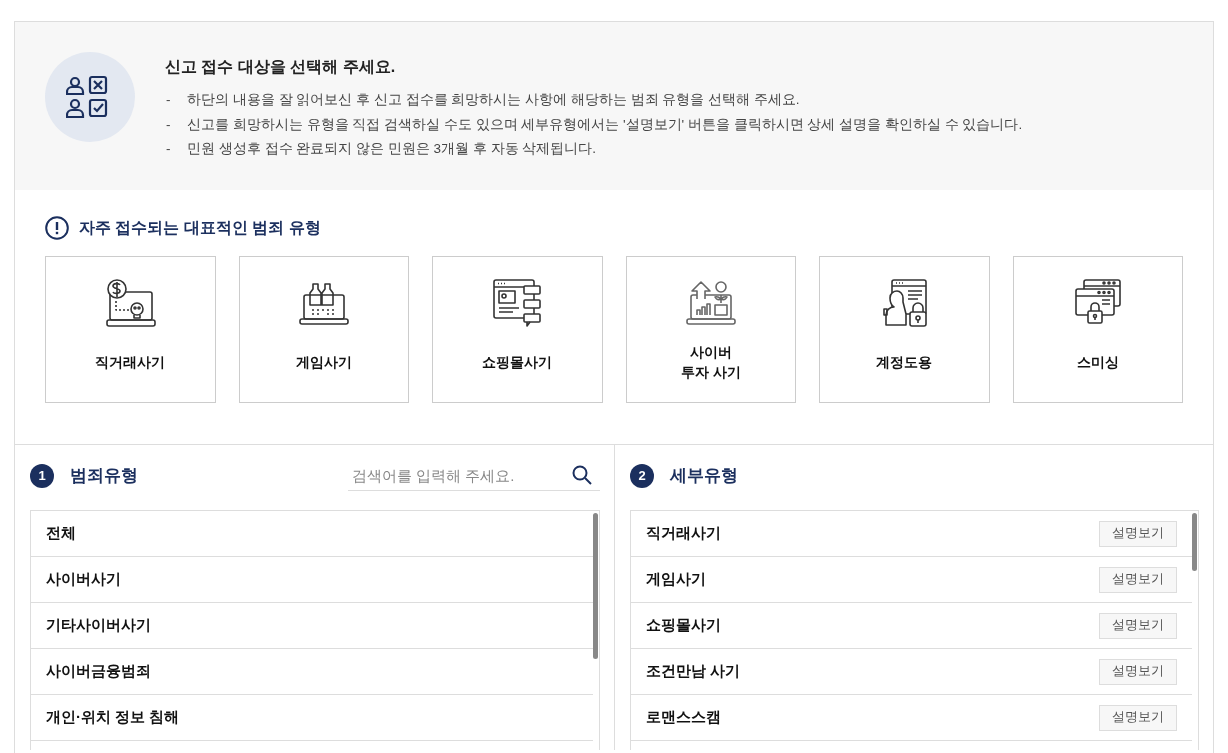 Image resolution: width=1228 pixels, height=753 pixels. What do you see at coordinates (1097, 329) in the screenshot?
I see `crime-type-card: 스미싱` at bounding box center [1097, 329].